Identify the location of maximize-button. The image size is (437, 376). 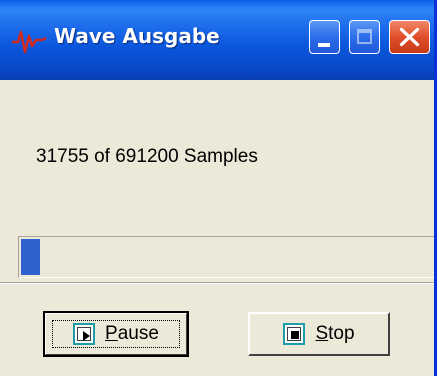
(364, 37).